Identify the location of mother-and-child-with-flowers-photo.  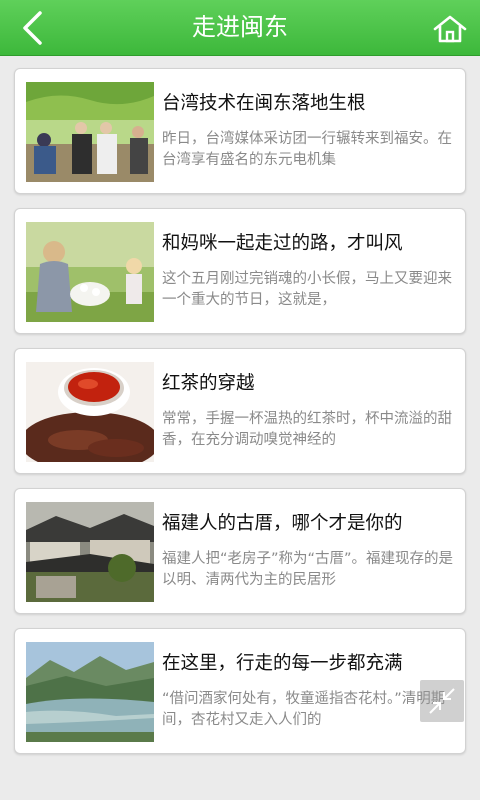
(90, 272).